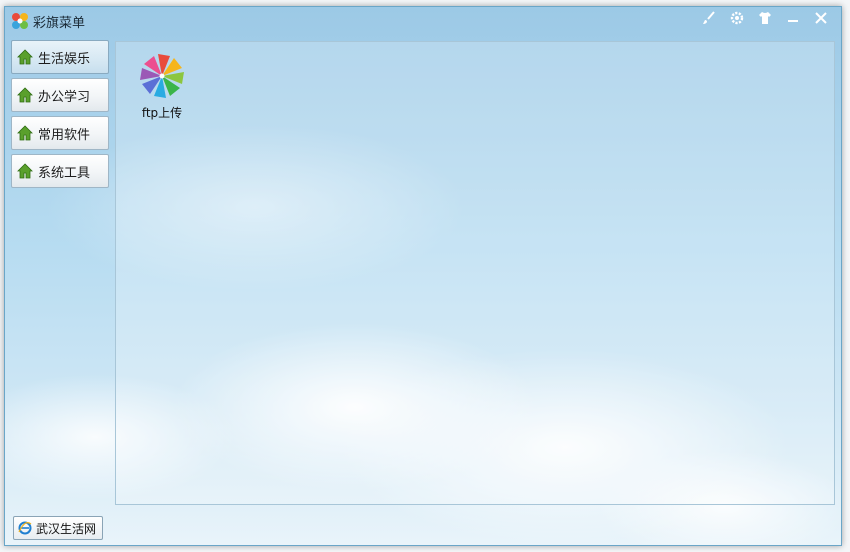 This screenshot has width=850, height=552. I want to click on title-bar: 彩旗菜单, so click(423, 21).